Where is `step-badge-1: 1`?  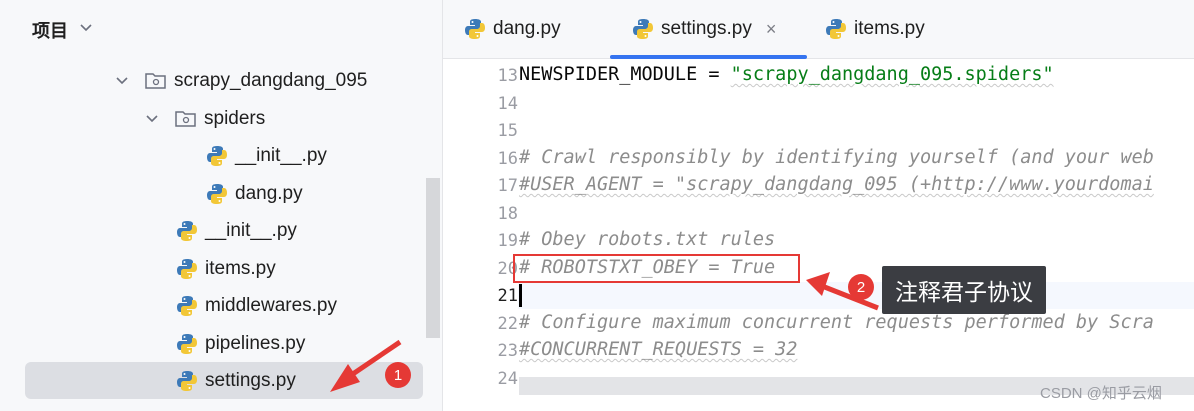 step-badge-1: 1 is located at coordinates (398, 375).